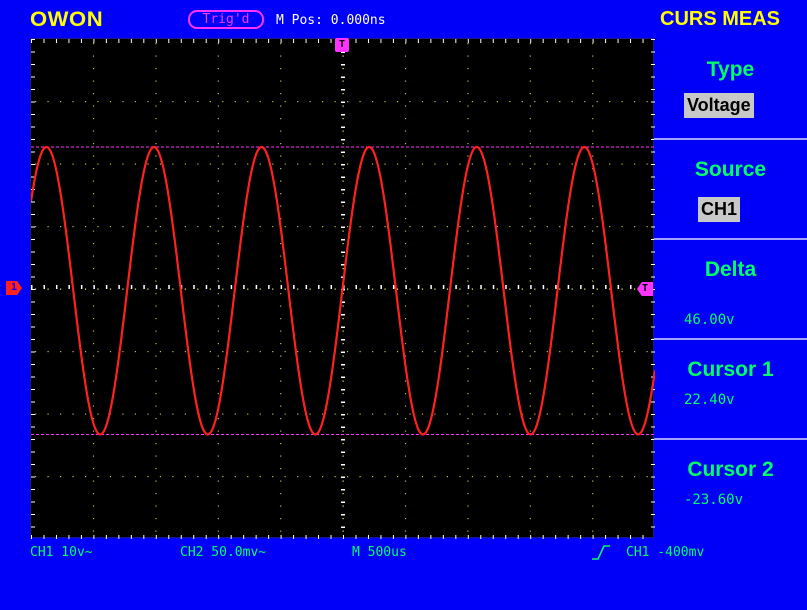 This screenshot has height=610, width=807. What do you see at coordinates (714, 500) in the screenshot?
I see `cursor2-value: -23.60v` at bounding box center [714, 500].